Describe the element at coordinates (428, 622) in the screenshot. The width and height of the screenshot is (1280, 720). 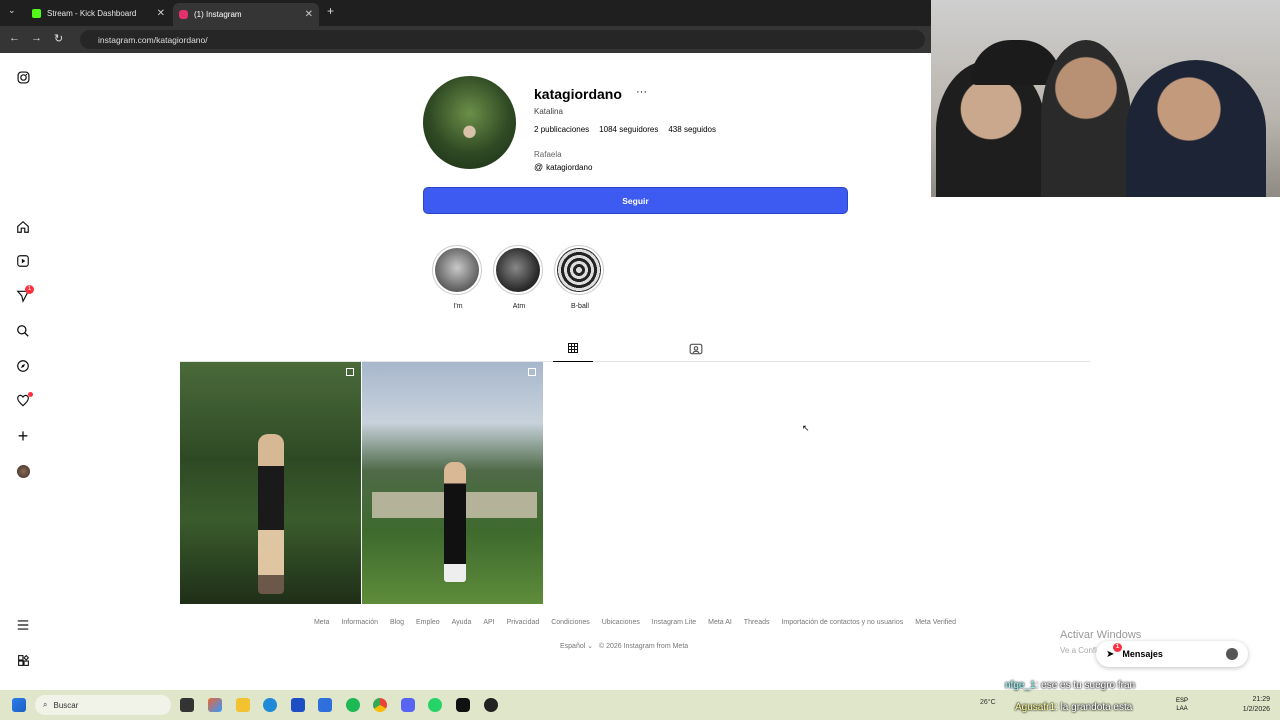
I see `footer-link: Empleo` at that location.